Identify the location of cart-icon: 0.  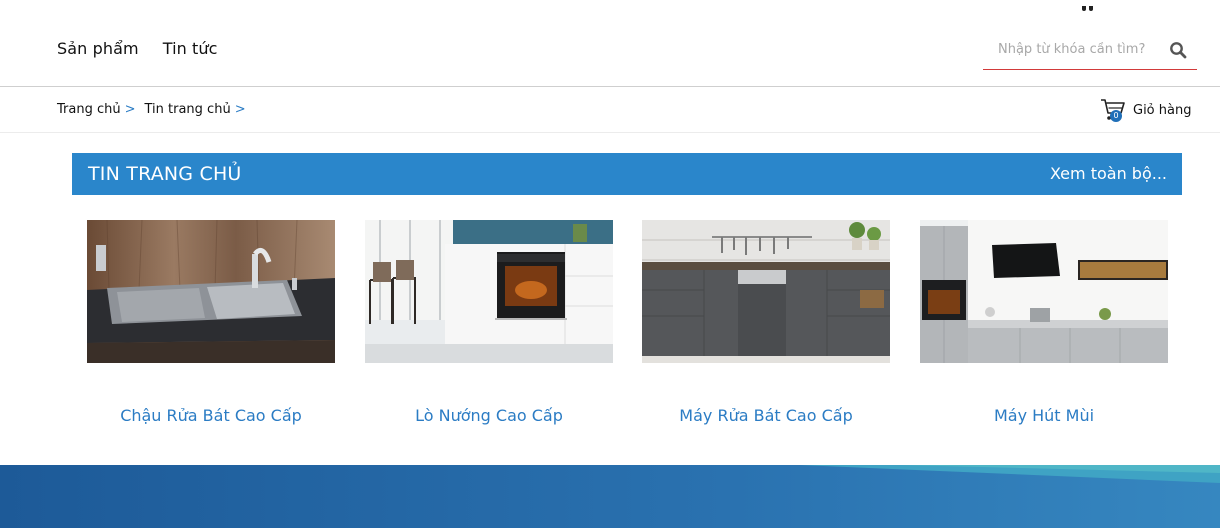
(1113, 110).